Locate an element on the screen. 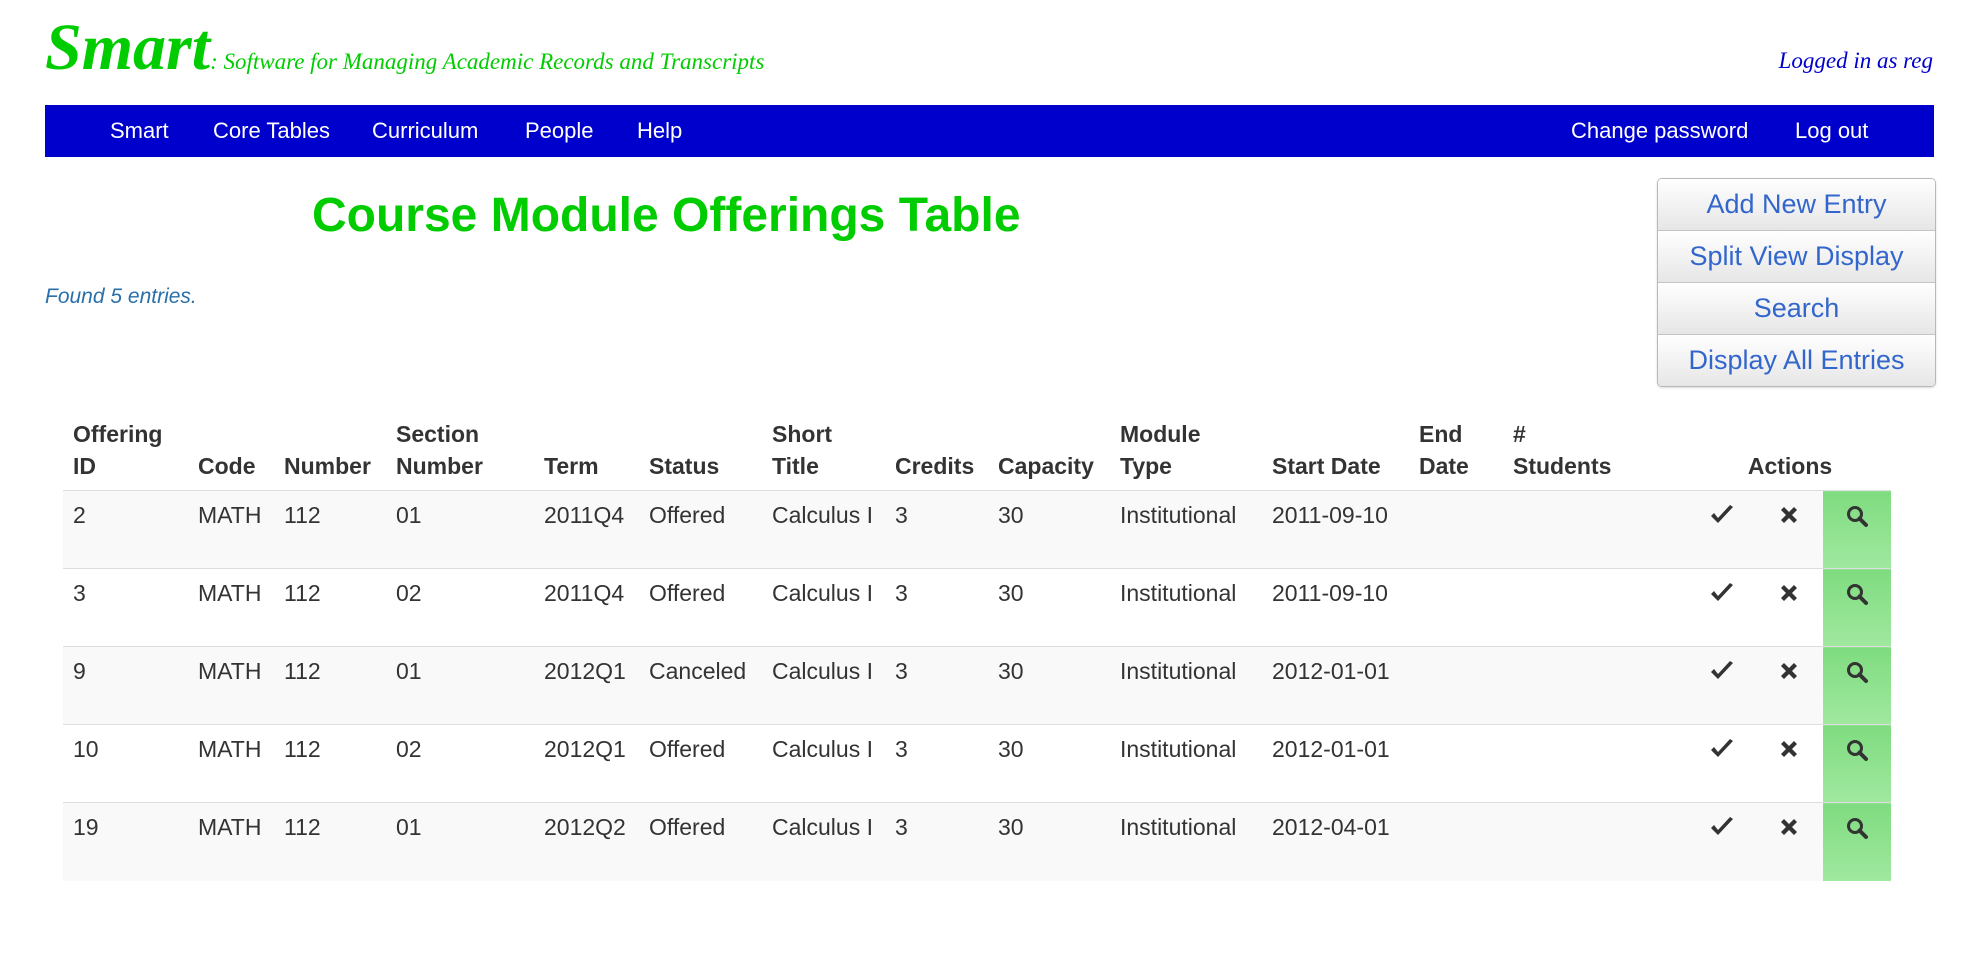 The width and height of the screenshot is (1976, 966). column-header: Section Number is located at coordinates (460, 451).